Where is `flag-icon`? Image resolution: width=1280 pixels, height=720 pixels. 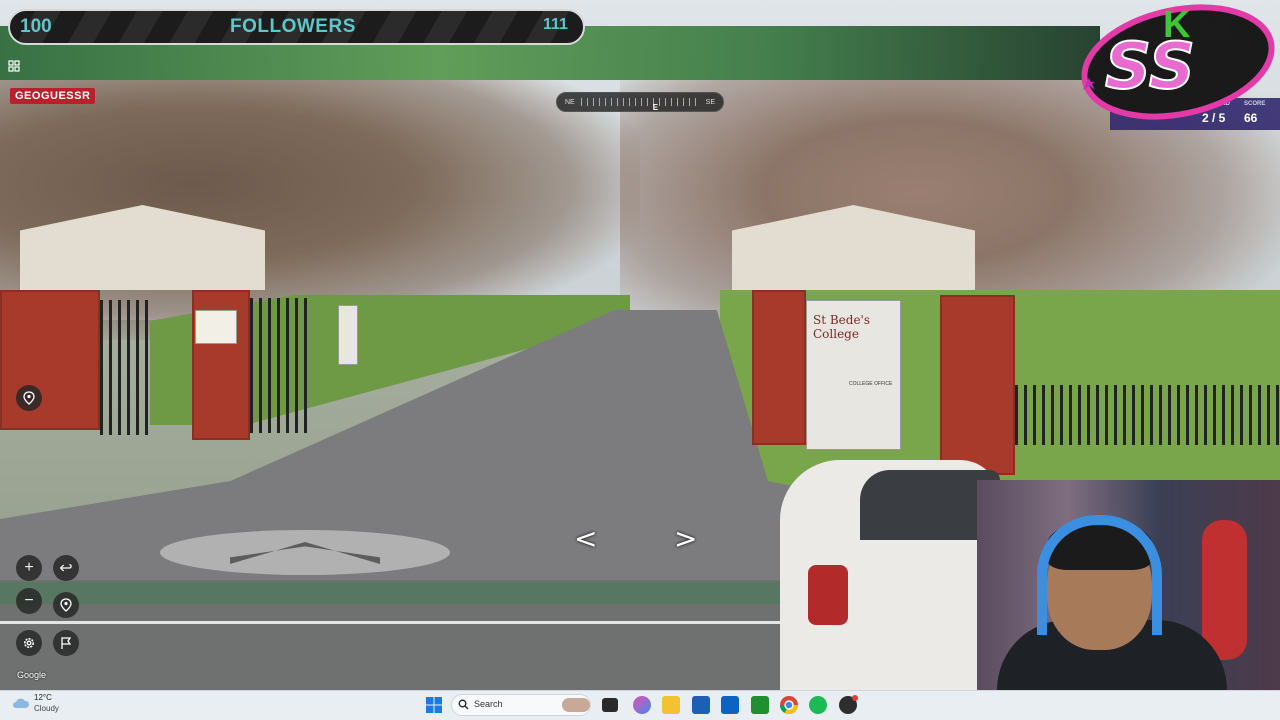 flag-icon is located at coordinates (66, 643).